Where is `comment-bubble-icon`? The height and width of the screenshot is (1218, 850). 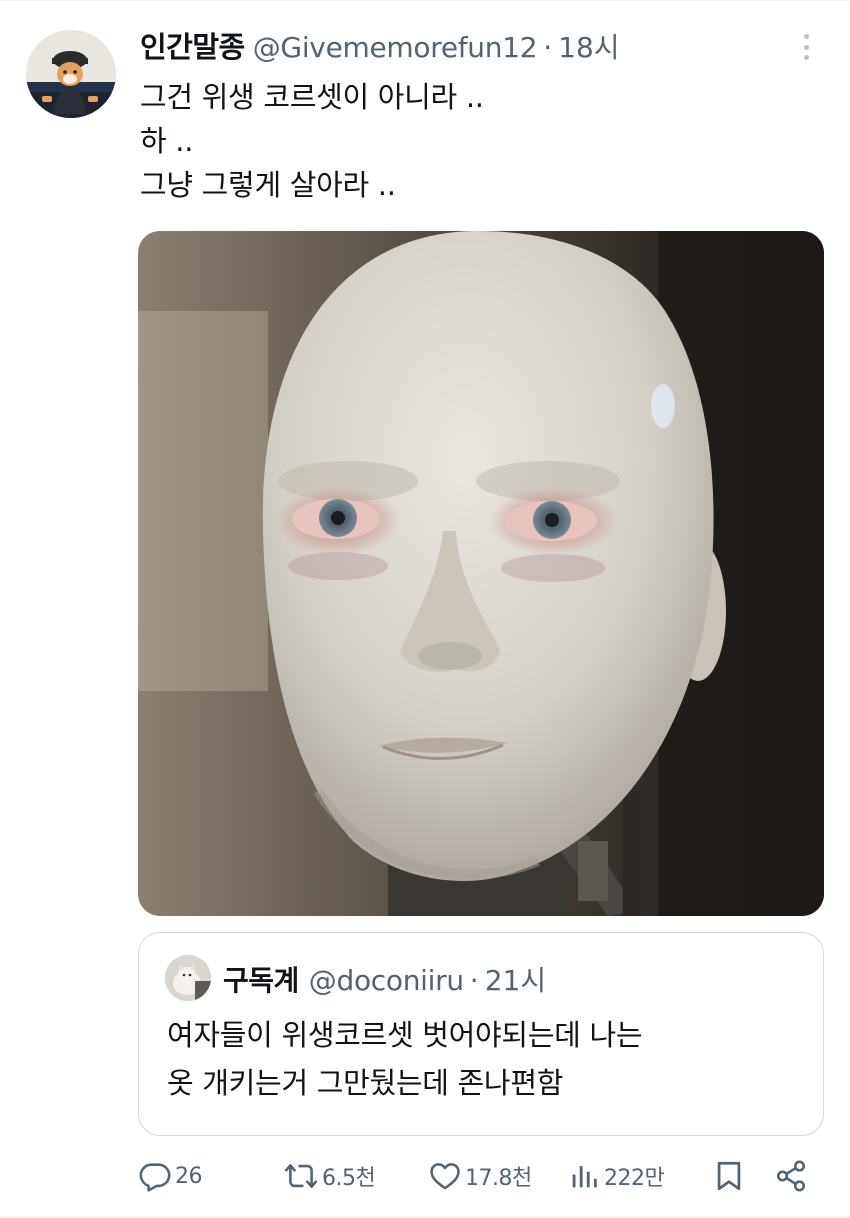 comment-bubble-icon is located at coordinates (155, 1177).